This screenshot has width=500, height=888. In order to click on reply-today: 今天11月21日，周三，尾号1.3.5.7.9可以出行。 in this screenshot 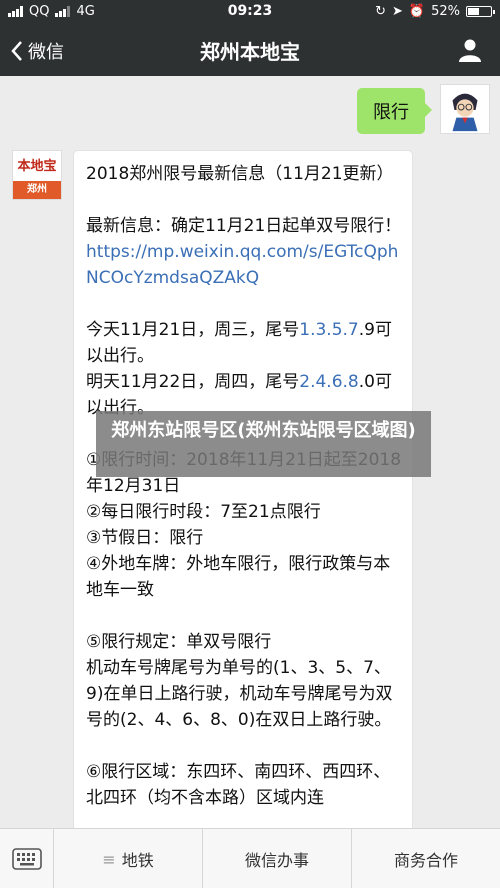, I will do `click(245, 343)`.